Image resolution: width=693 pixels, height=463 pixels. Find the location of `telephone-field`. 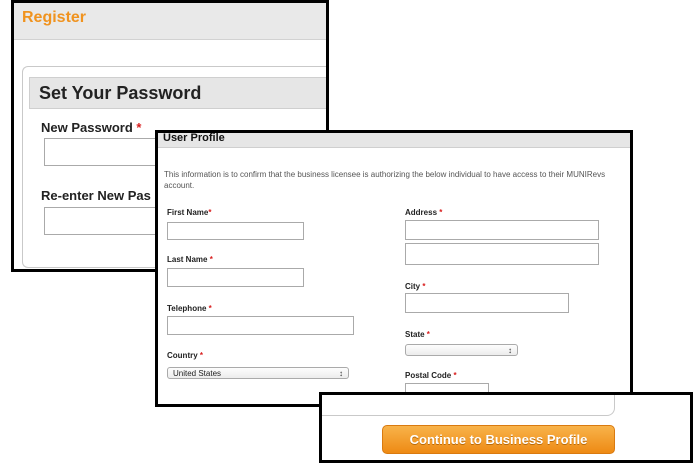

telephone-field is located at coordinates (260, 325).